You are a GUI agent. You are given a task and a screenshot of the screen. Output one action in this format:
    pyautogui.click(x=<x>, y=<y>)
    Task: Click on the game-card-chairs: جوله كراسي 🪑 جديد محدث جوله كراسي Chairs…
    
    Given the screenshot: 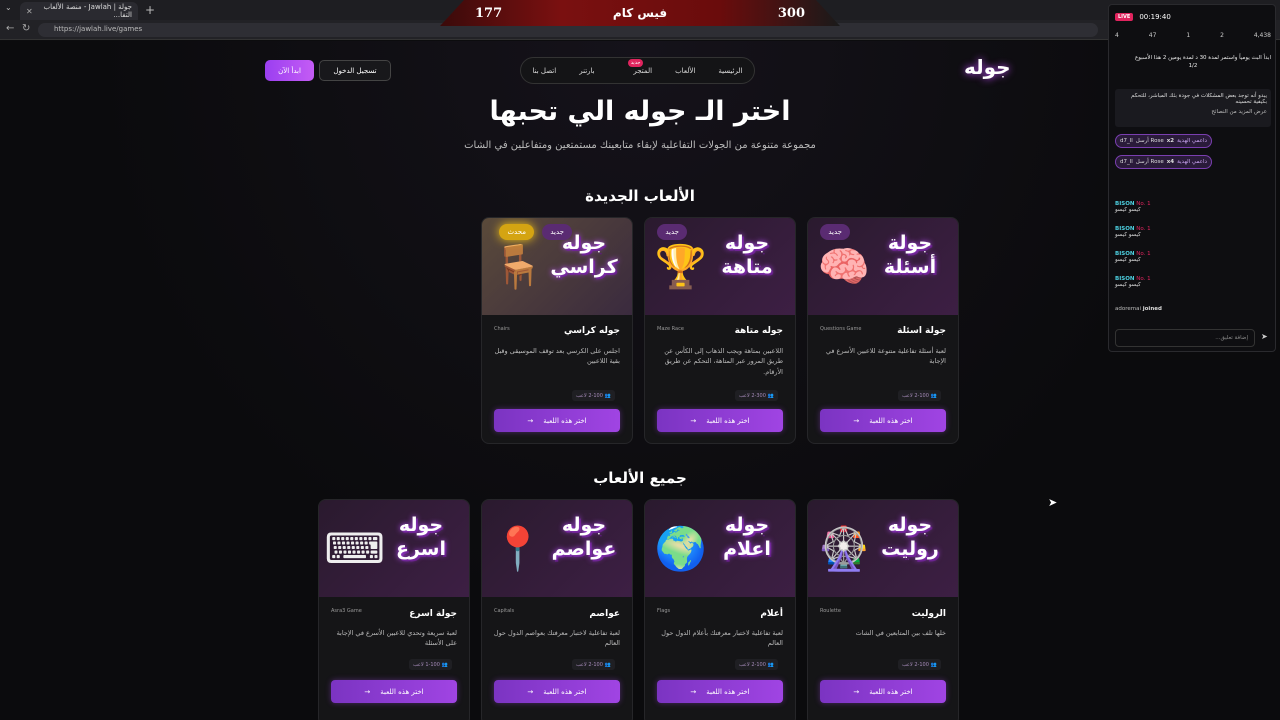 What is the action you would take?
    pyautogui.click(x=557, y=330)
    